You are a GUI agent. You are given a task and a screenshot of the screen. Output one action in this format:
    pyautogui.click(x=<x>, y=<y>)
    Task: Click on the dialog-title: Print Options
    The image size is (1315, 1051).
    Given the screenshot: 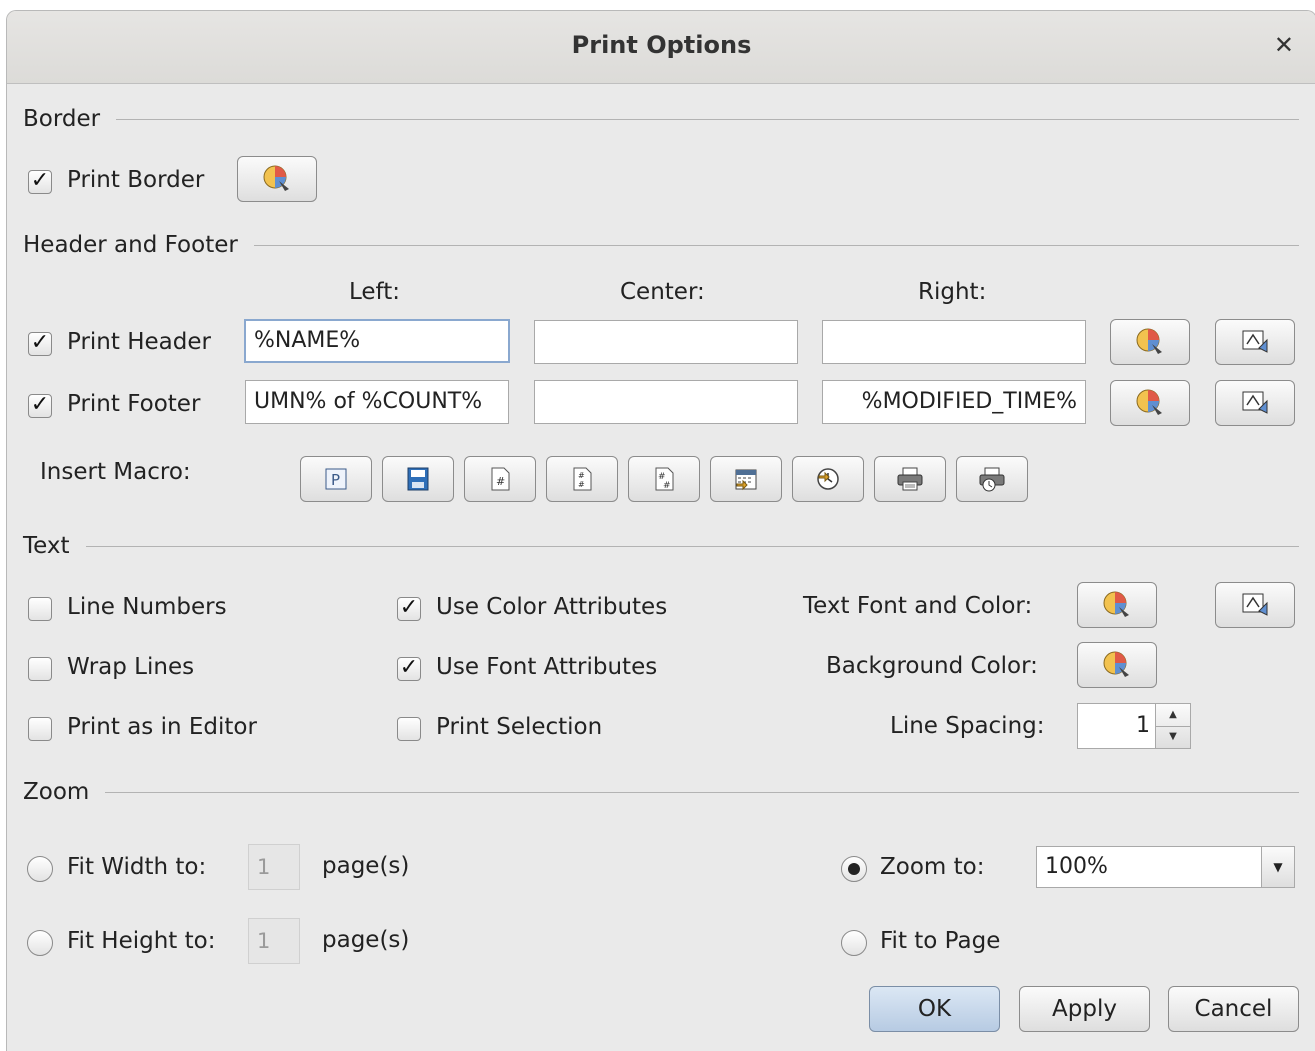 What is the action you would take?
    pyautogui.click(x=661, y=45)
    